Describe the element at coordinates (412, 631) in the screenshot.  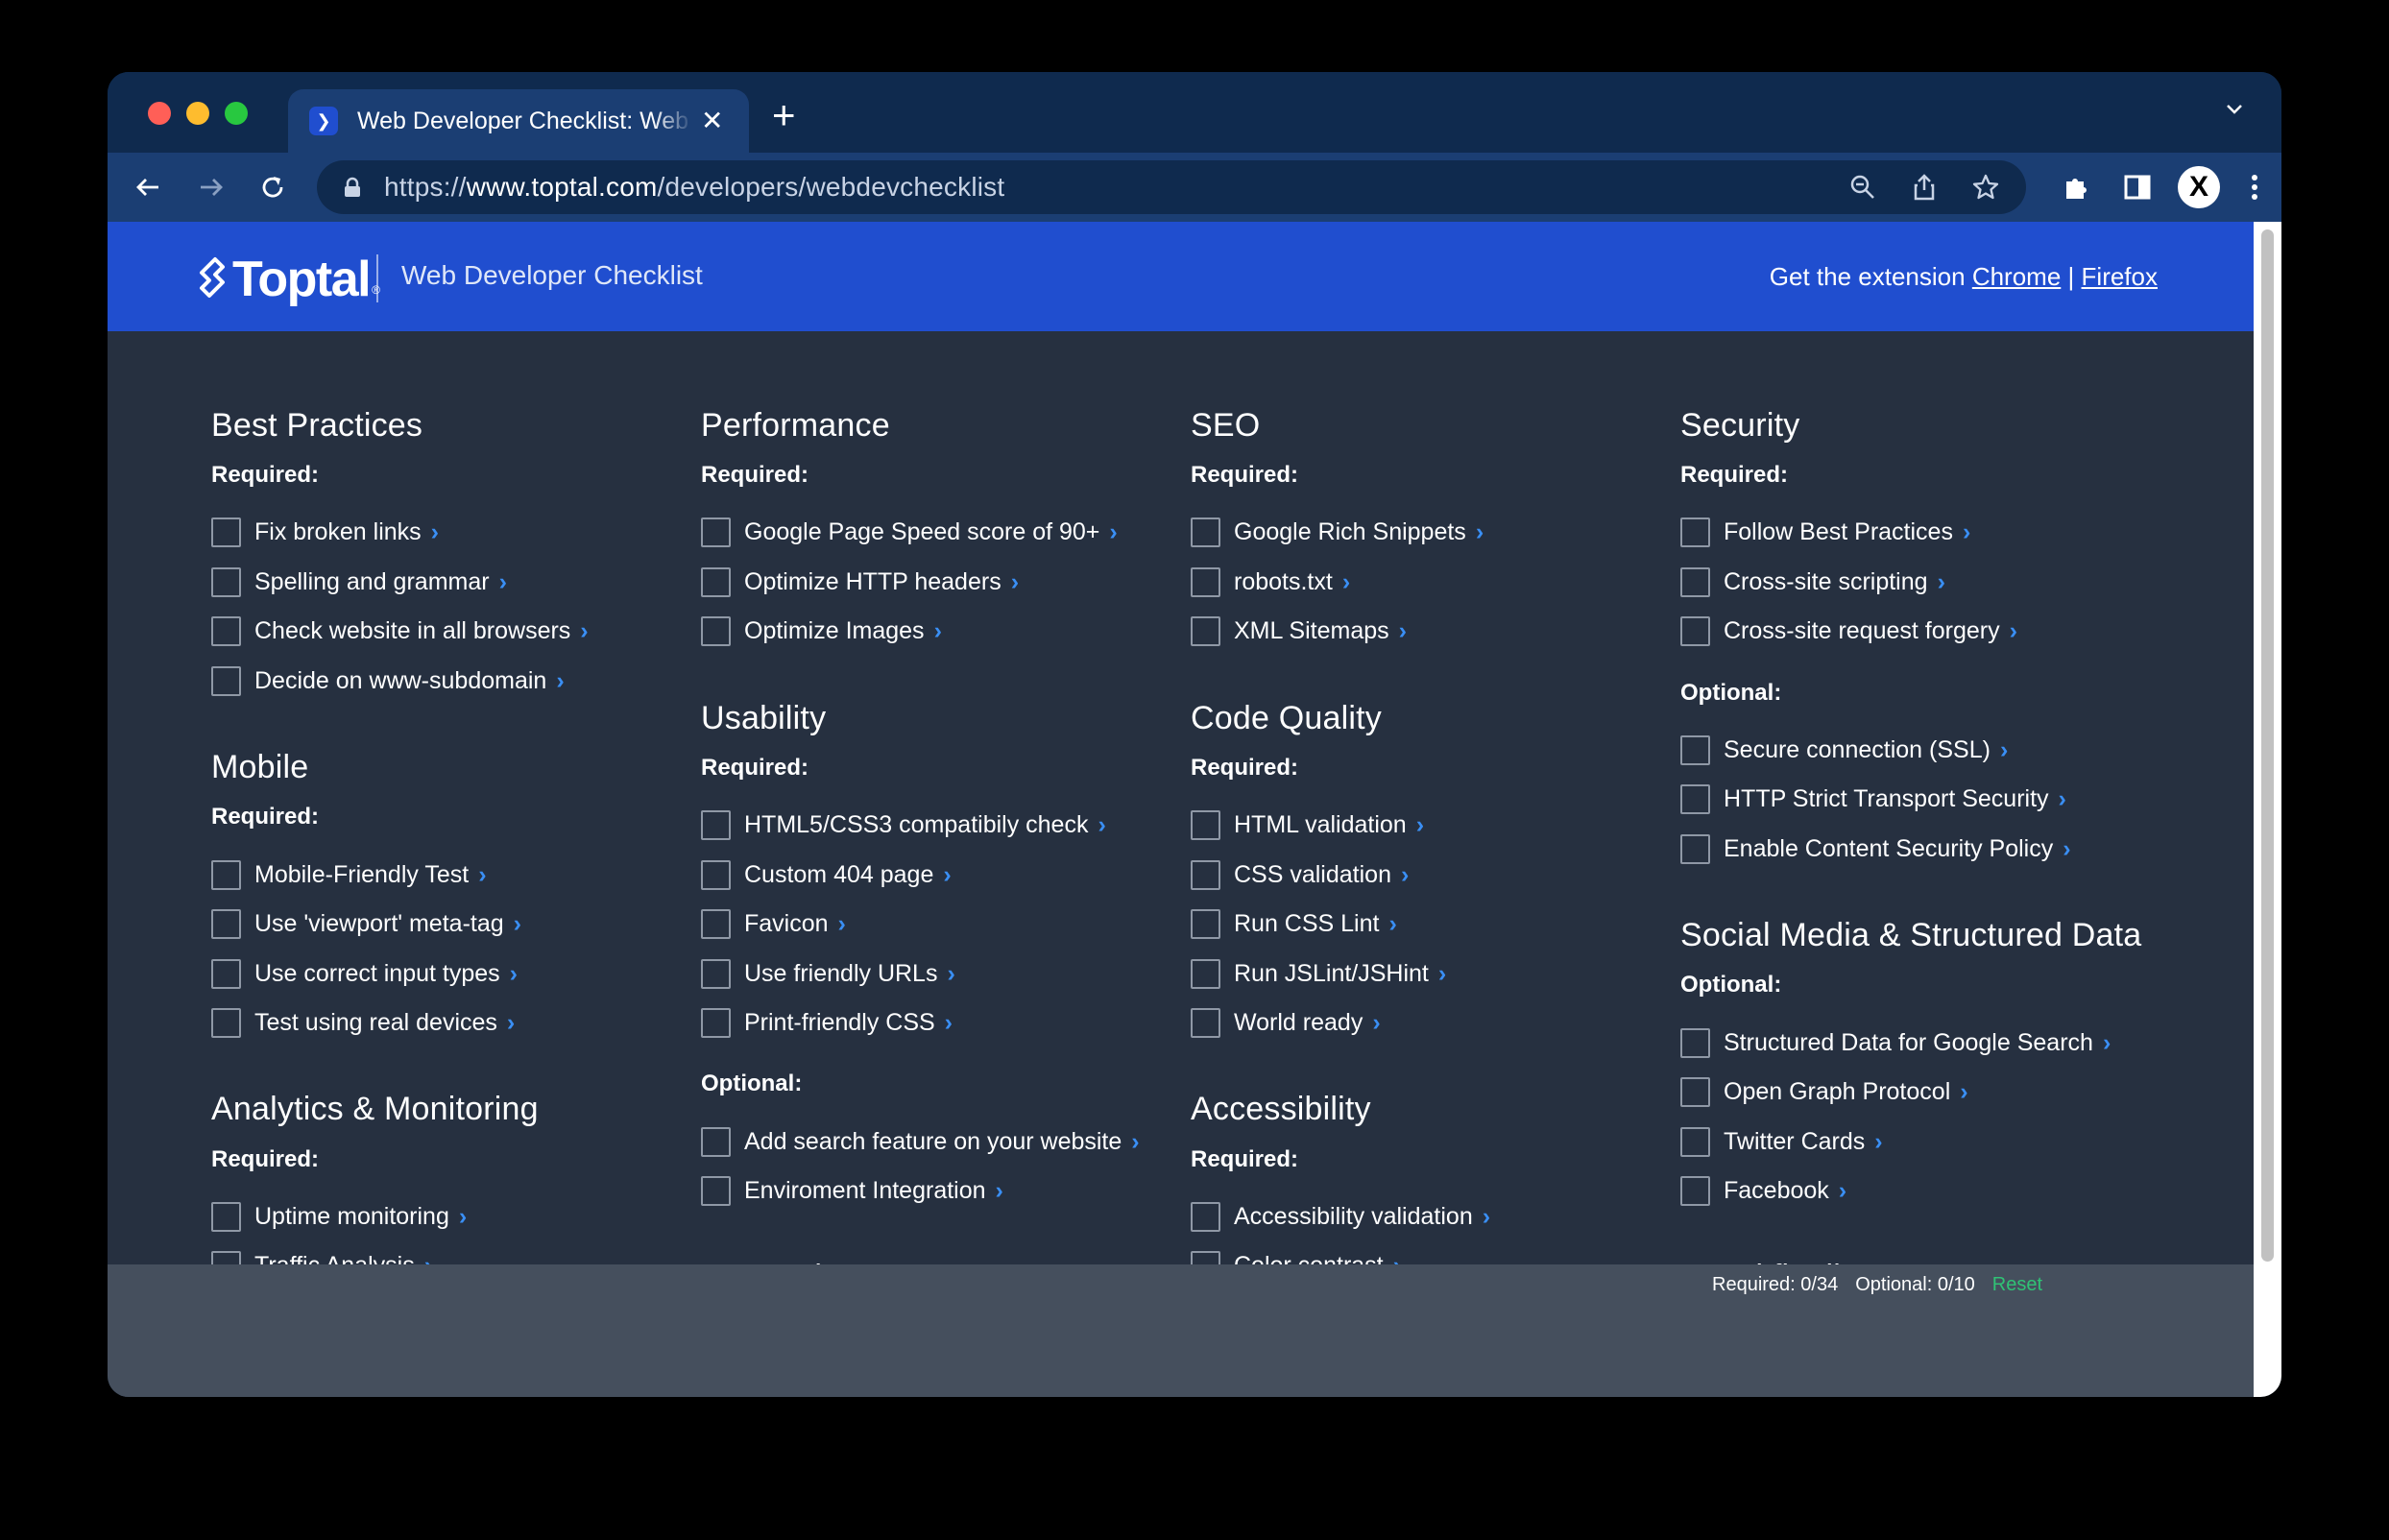
I see `checklist-item-label: Check website in all browsers` at that location.